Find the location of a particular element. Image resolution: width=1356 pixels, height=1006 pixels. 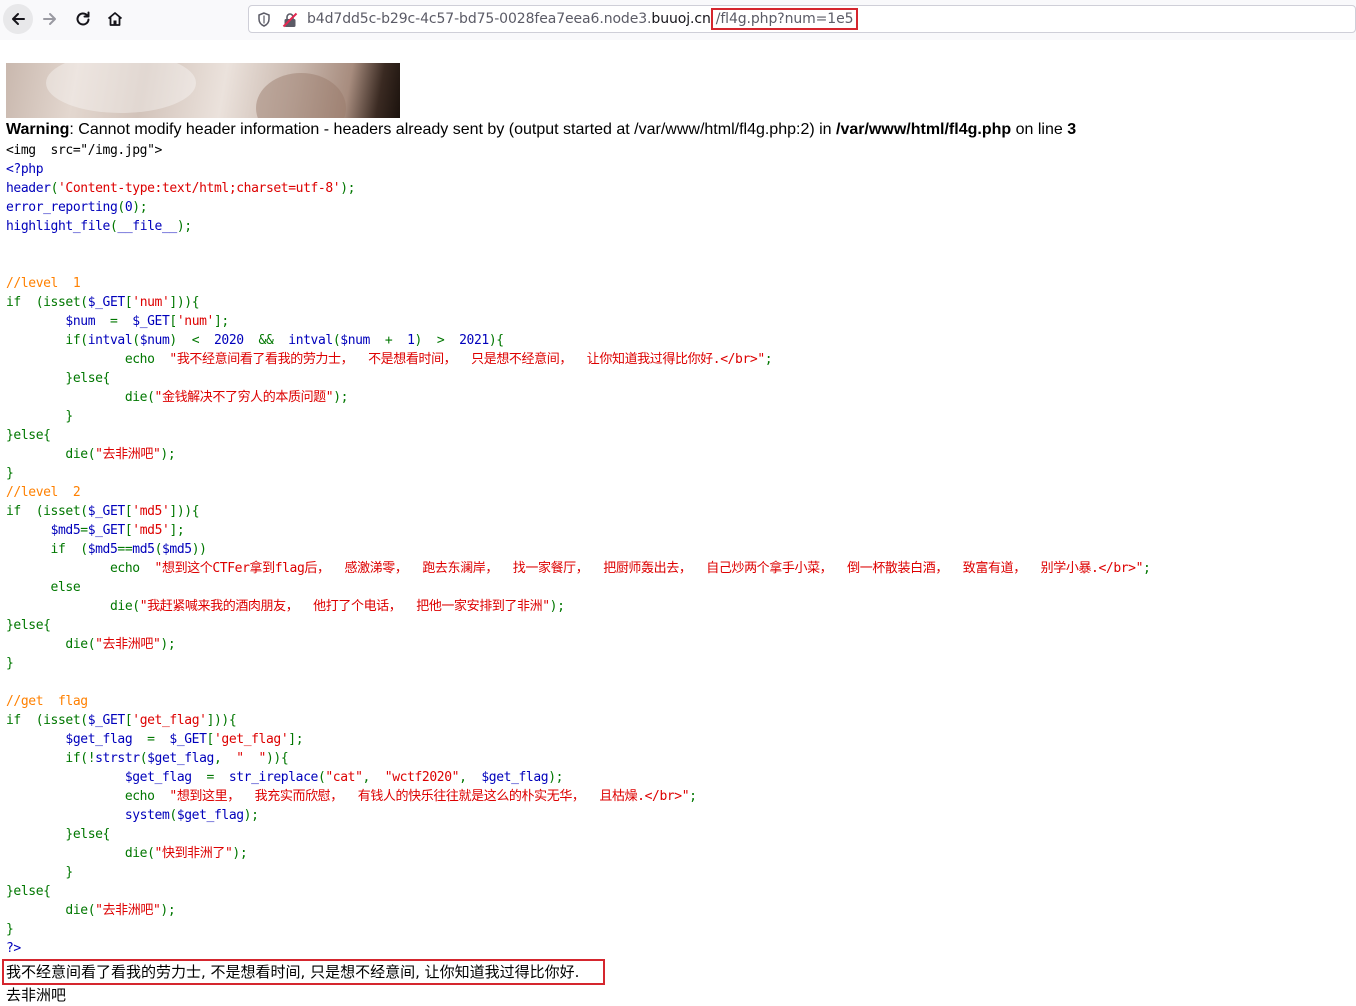

warning-label: Warning is located at coordinates (38, 129).